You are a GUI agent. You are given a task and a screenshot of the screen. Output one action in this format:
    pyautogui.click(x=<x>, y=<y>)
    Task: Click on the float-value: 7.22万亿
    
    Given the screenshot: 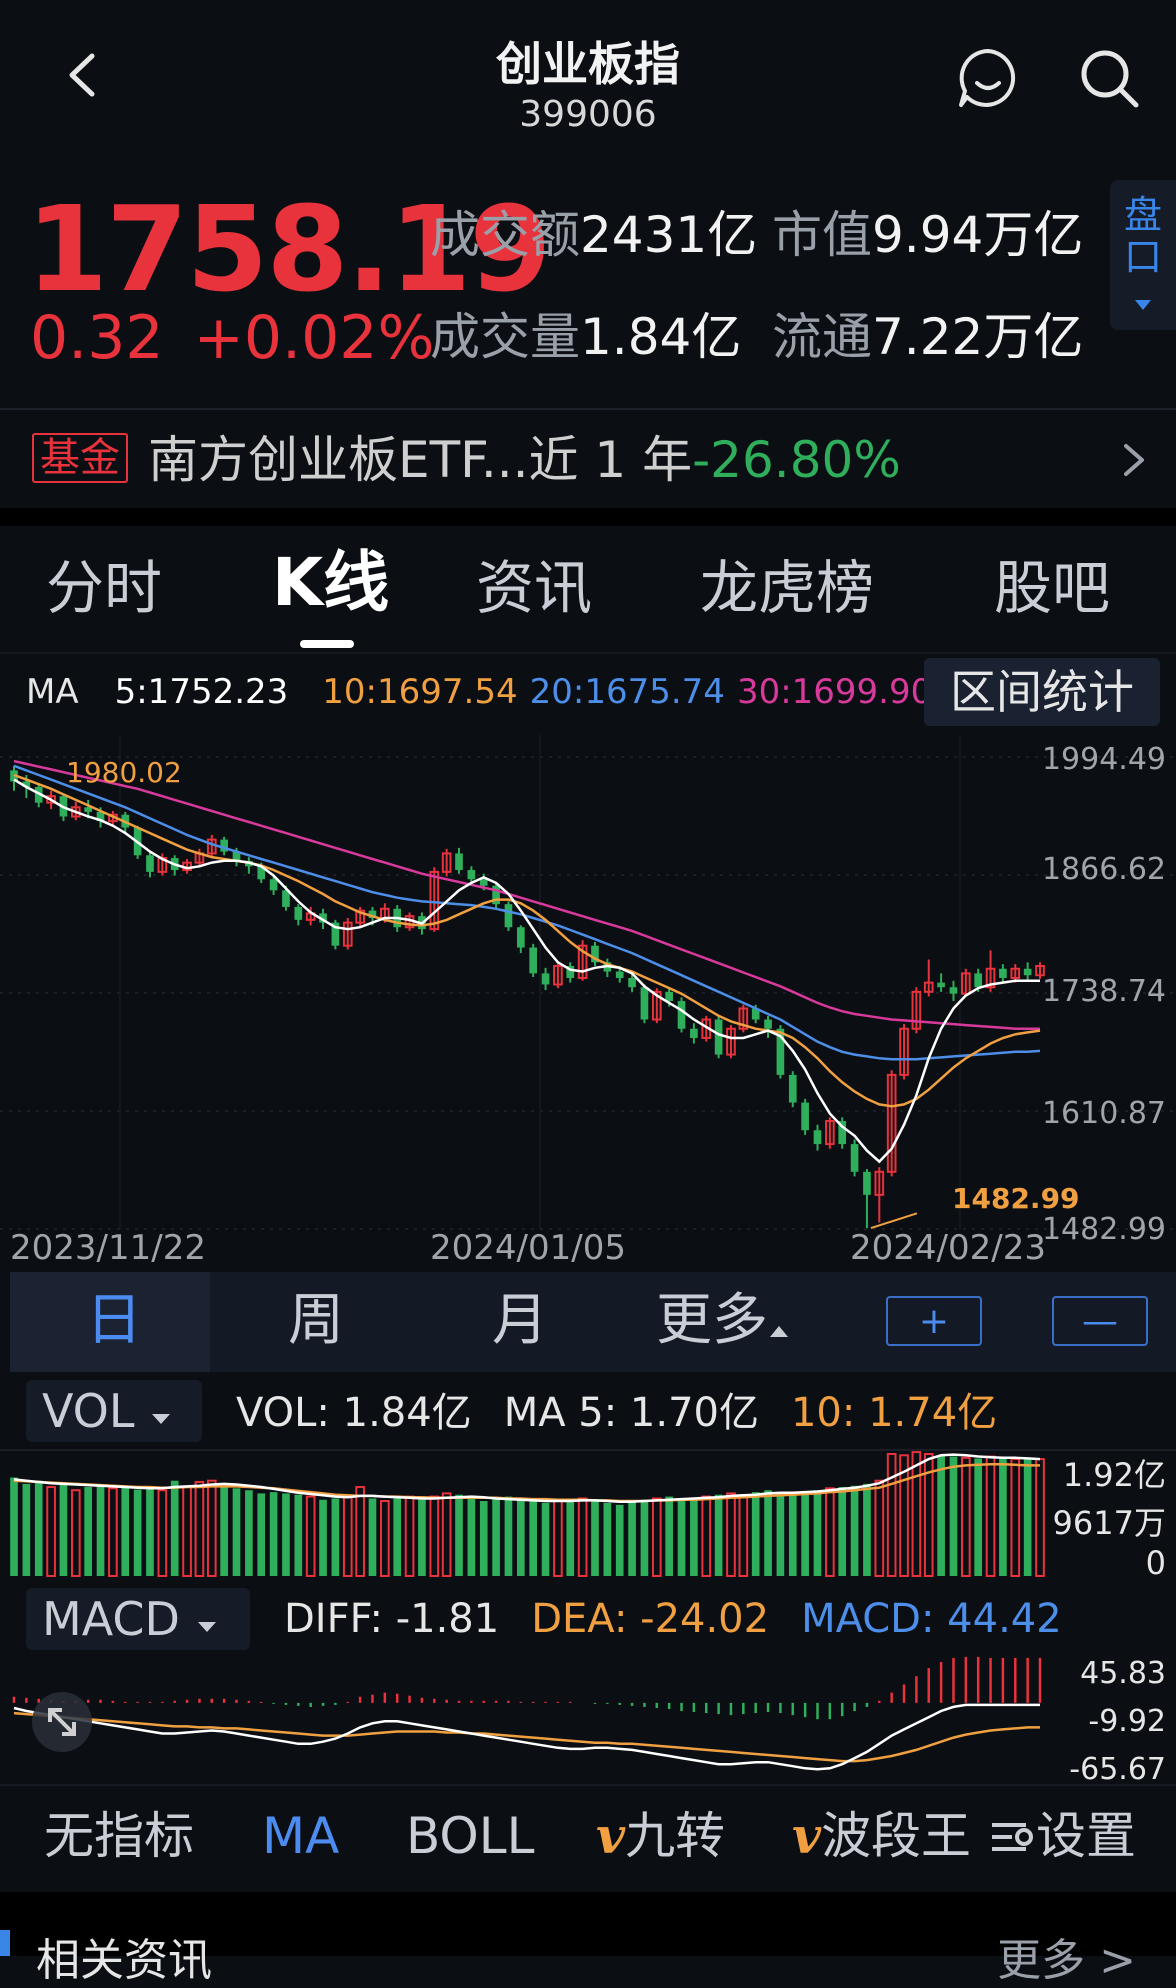 What is the action you would take?
    pyautogui.click(x=978, y=337)
    